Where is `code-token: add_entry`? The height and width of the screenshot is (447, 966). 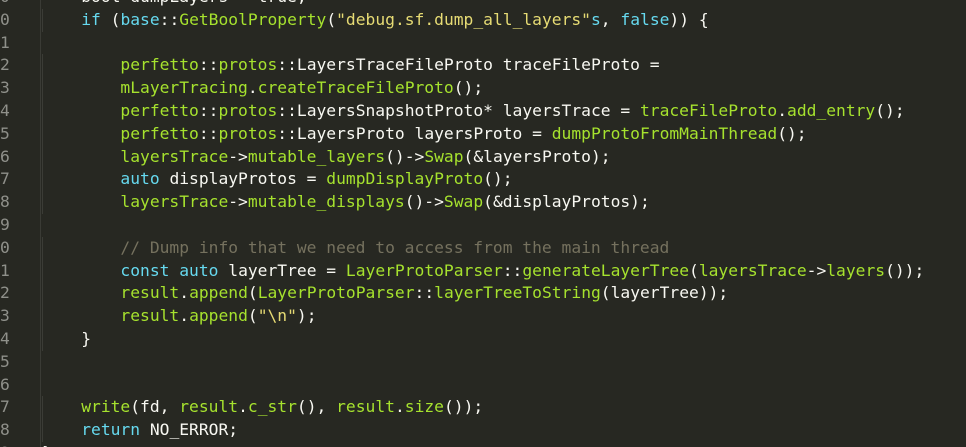
code-token: add_entry is located at coordinates (831, 110).